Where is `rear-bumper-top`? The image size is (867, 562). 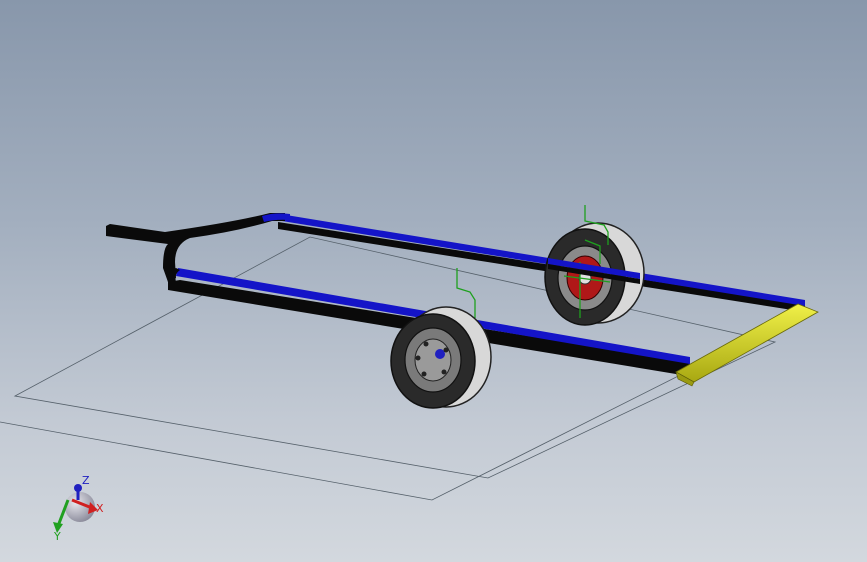 rear-bumper-top is located at coordinates (747, 343).